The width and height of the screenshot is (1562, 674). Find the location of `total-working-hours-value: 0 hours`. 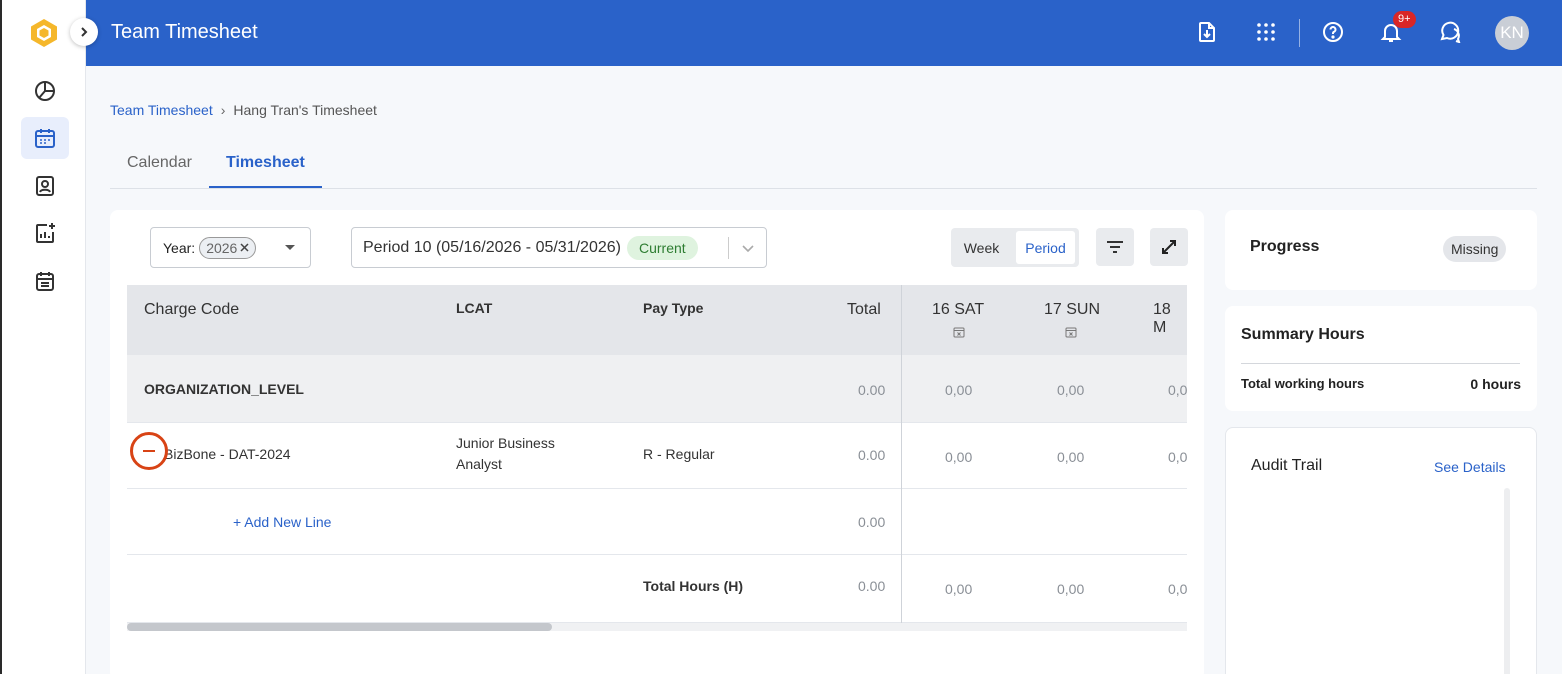

total-working-hours-value: 0 hours is located at coordinates (1495, 384).